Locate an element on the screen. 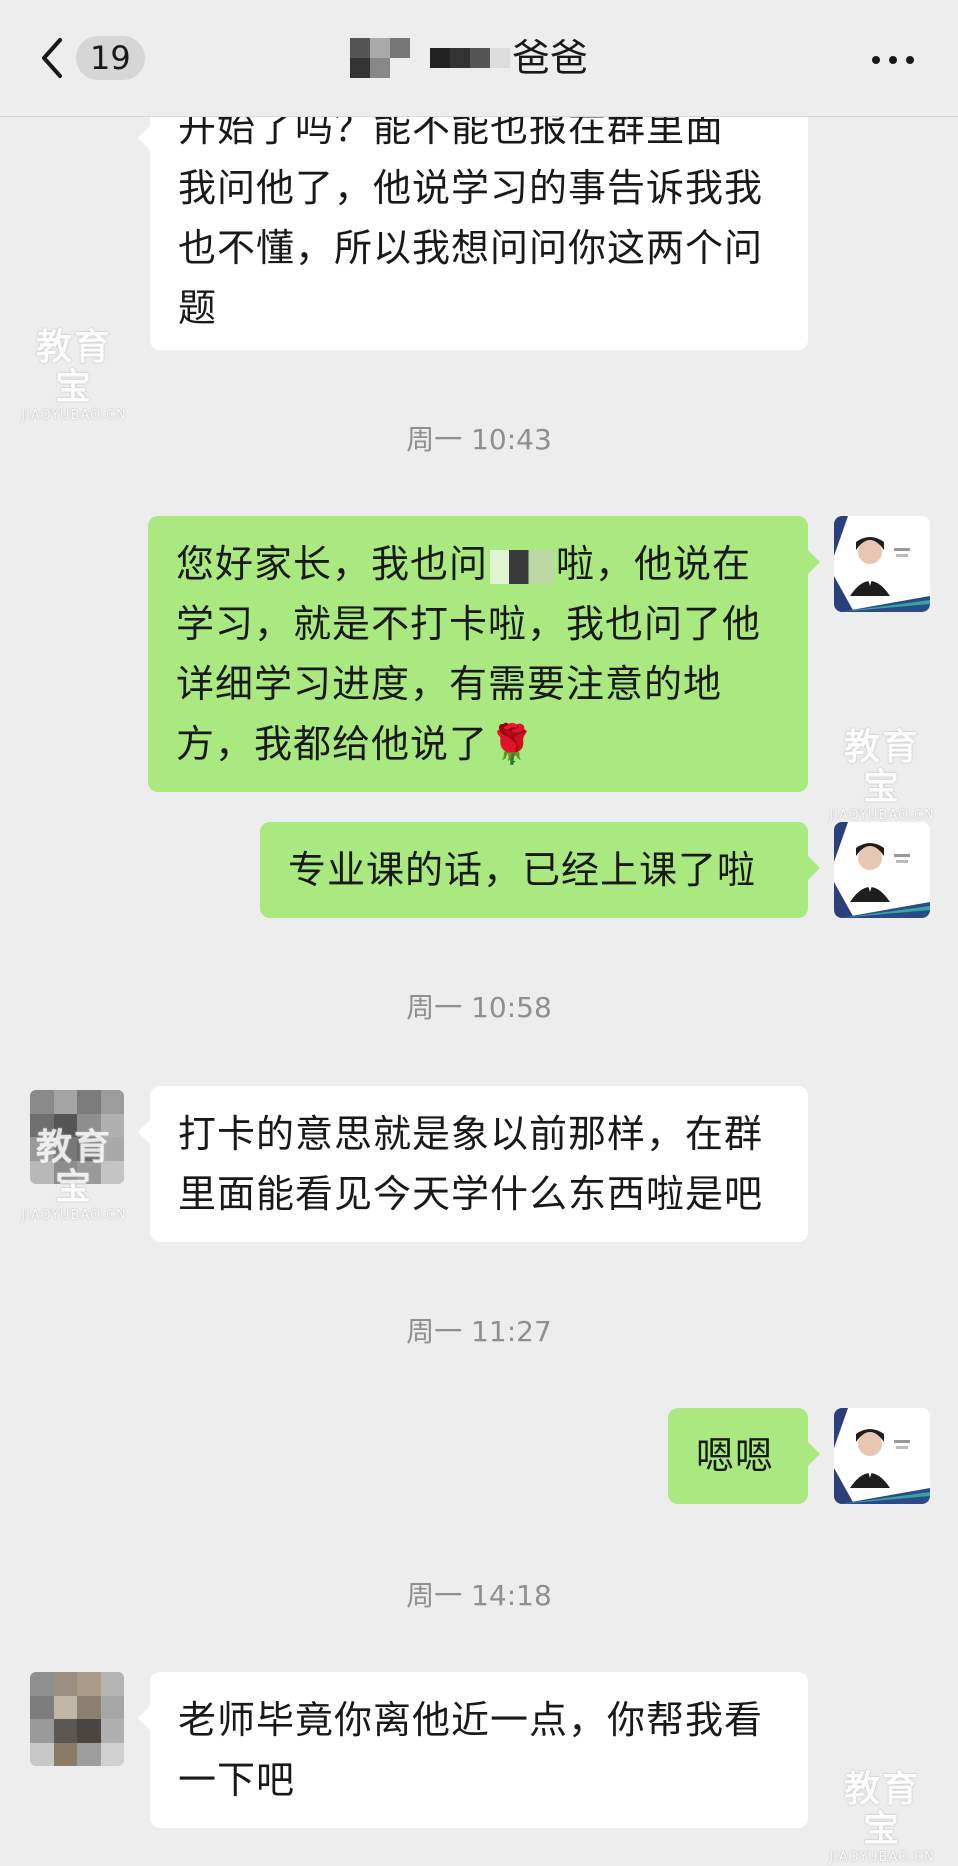 The width and height of the screenshot is (958, 1866). message-bubble-right: 嗯嗯 is located at coordinates (744, 1456).